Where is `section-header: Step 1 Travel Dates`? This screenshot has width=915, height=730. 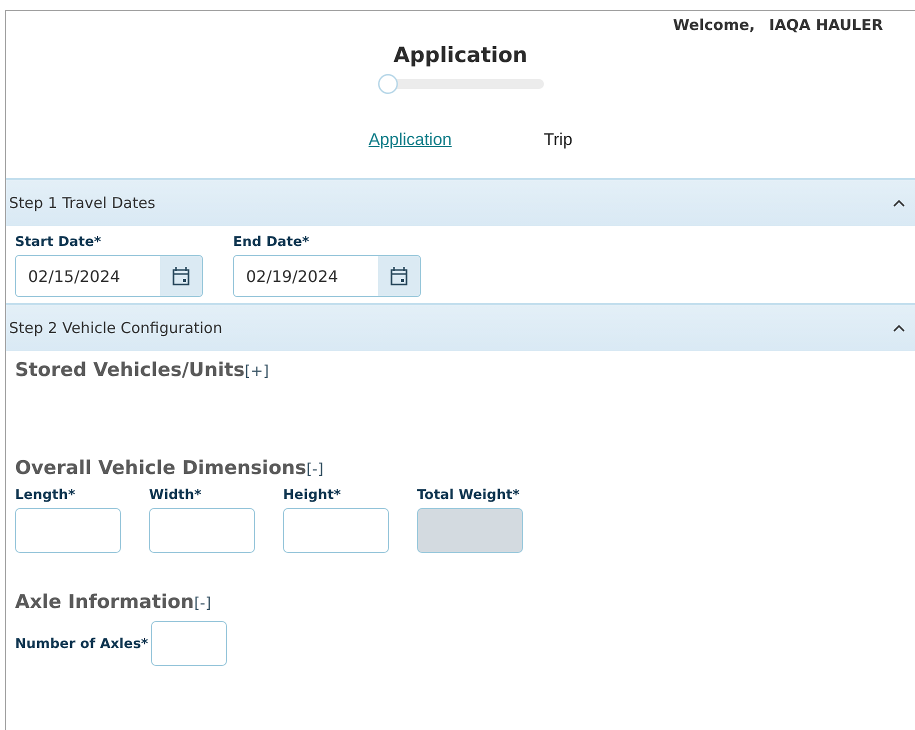
section-header: Step 1 Travel Dates is located at coordinates (460, 202).